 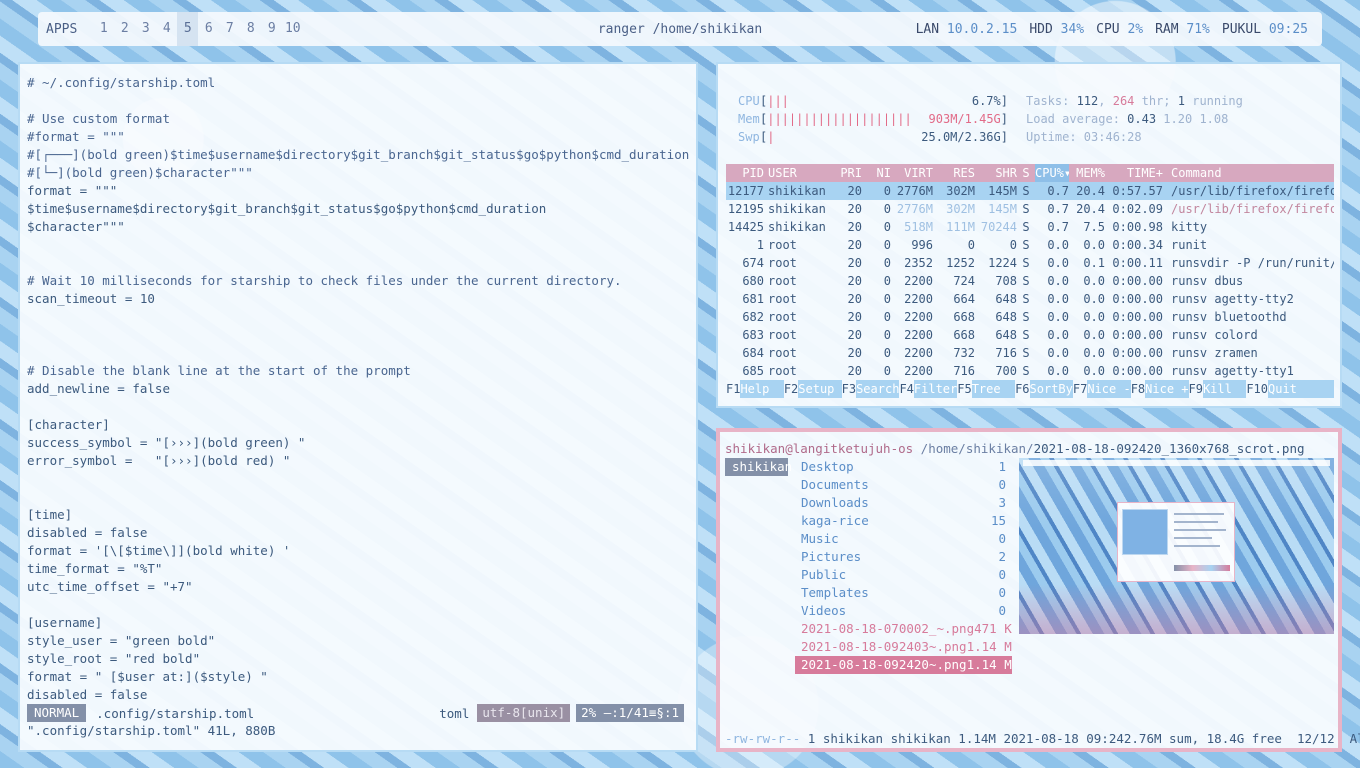 I want to click on editor-line: add_newline = false, so click(x=98, y=388).